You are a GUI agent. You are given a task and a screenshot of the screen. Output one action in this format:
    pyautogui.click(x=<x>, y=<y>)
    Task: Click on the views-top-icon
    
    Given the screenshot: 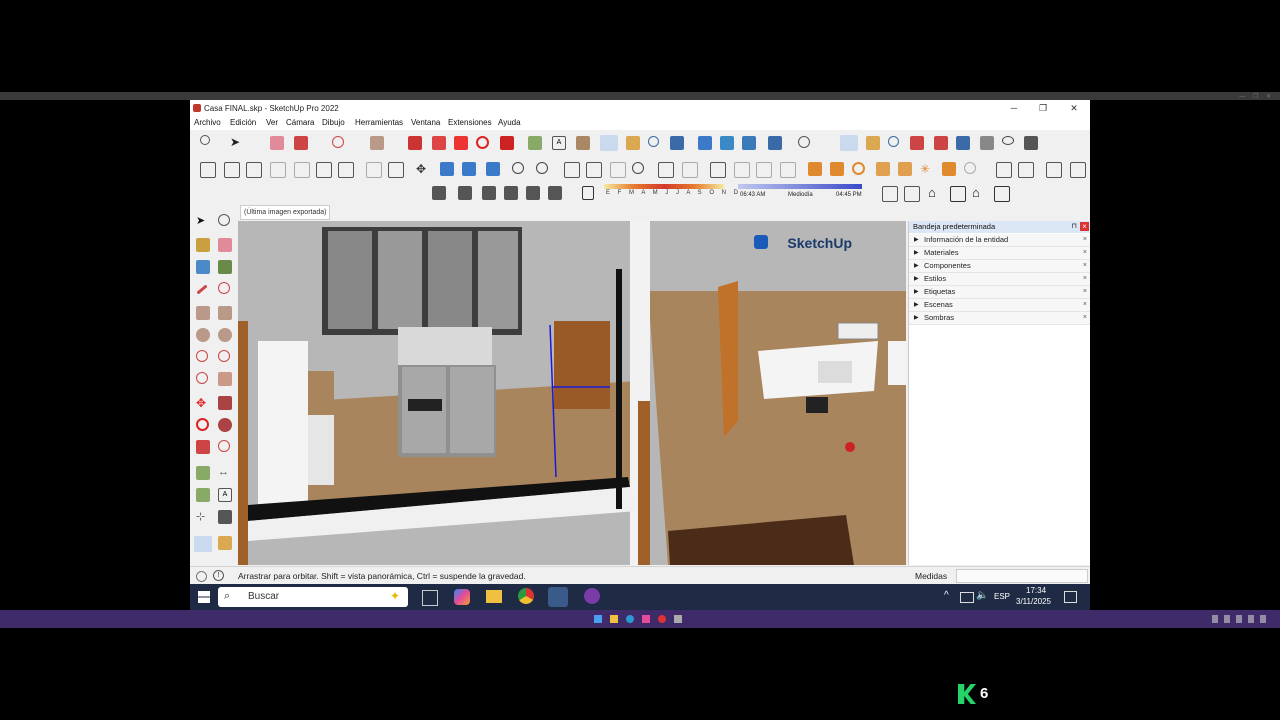 What is the action you would take?
    pyautogui.click(x=232, y=170)
    